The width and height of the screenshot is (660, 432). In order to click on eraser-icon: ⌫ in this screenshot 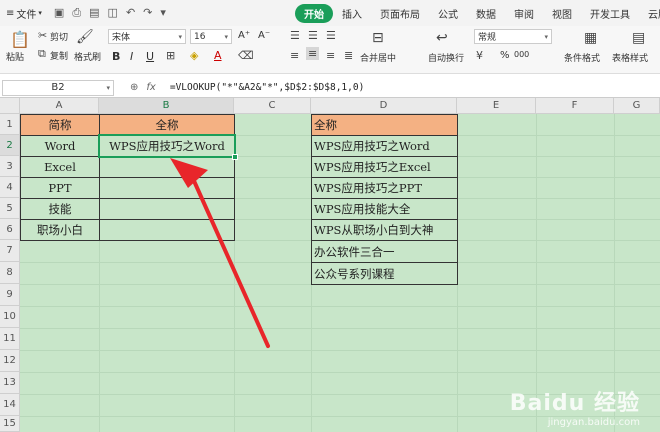, I will do `click(246, 55)`.